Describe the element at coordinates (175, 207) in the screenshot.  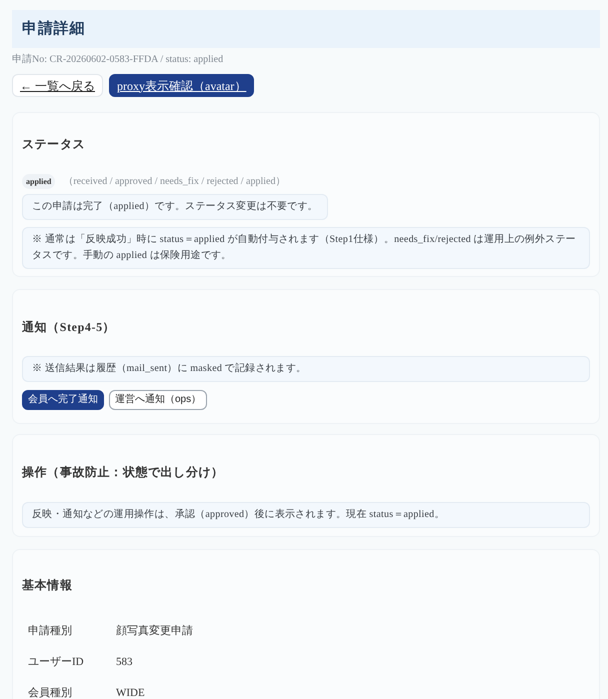
I see `info-note: この申請は完了（applied）です。ステータス変更は不要です。` at that location.